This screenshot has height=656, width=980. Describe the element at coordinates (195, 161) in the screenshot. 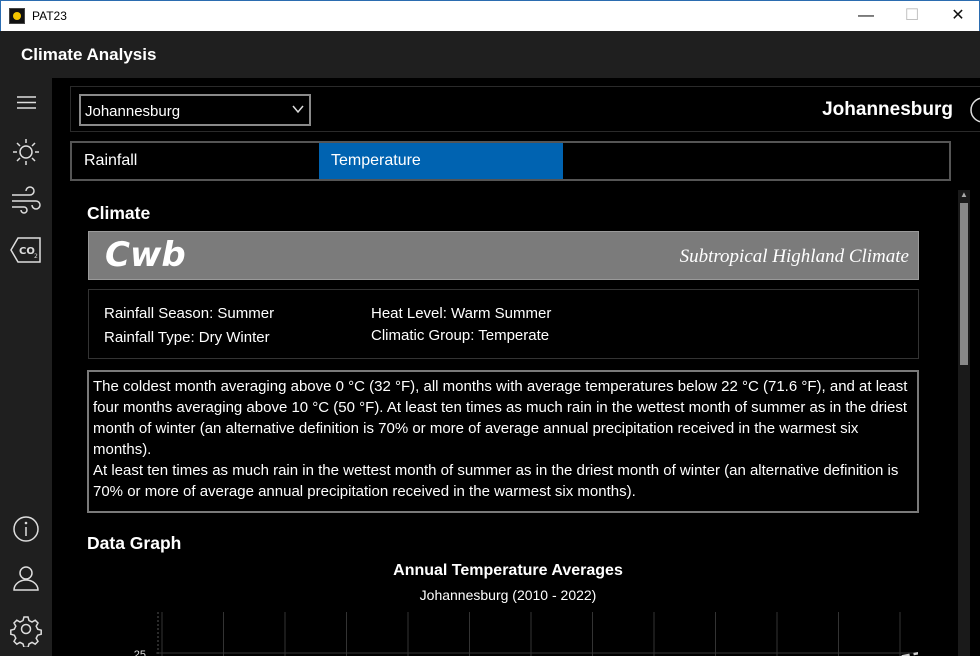

I see `tab-rainfall: Rainfall` at that location.